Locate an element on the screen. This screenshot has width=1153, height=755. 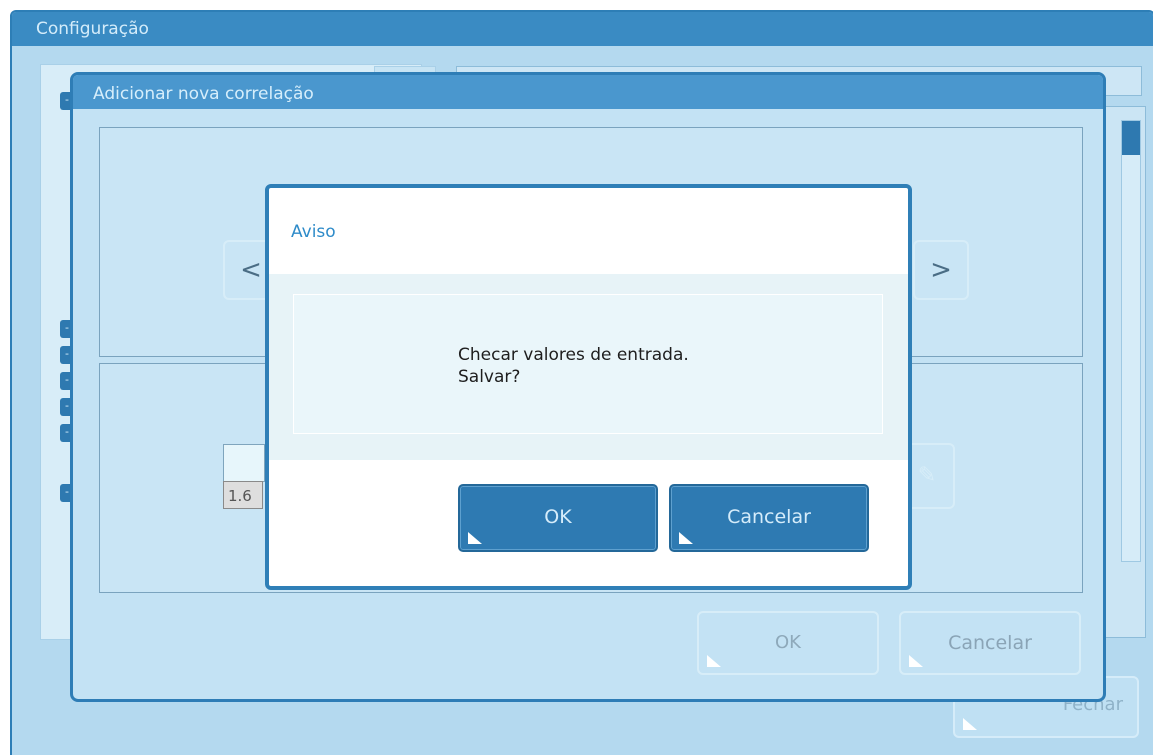
add-ok-label: OK is located at coordinates (788, 642).